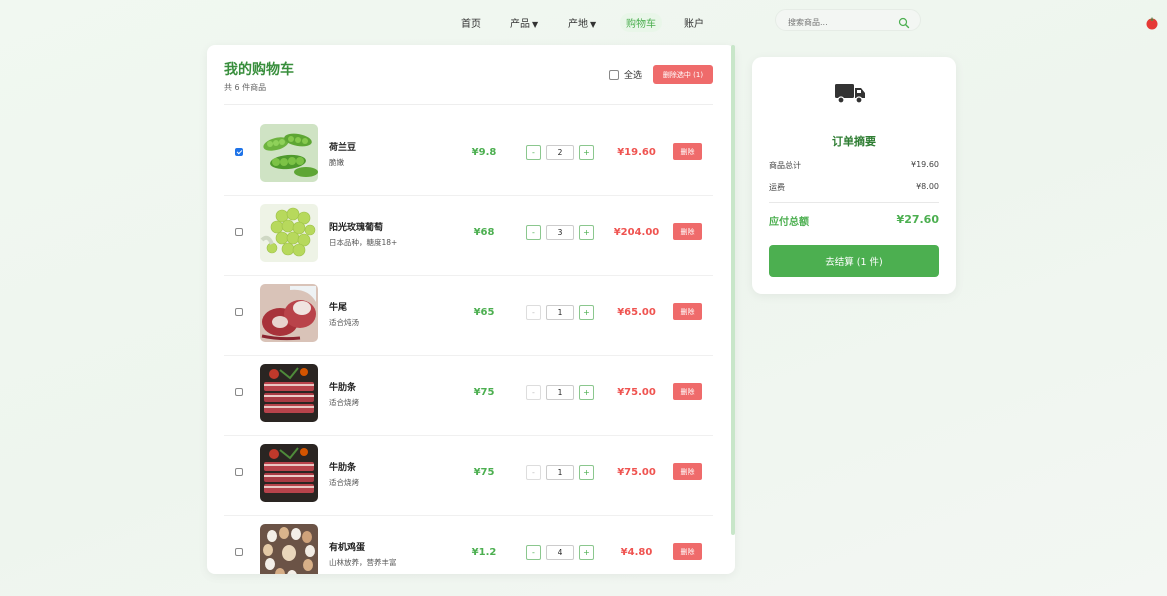 Image resolution: width=1167 pixels, height=596 pixels. I want to click on snow-pea-photo, so click(289, 153).